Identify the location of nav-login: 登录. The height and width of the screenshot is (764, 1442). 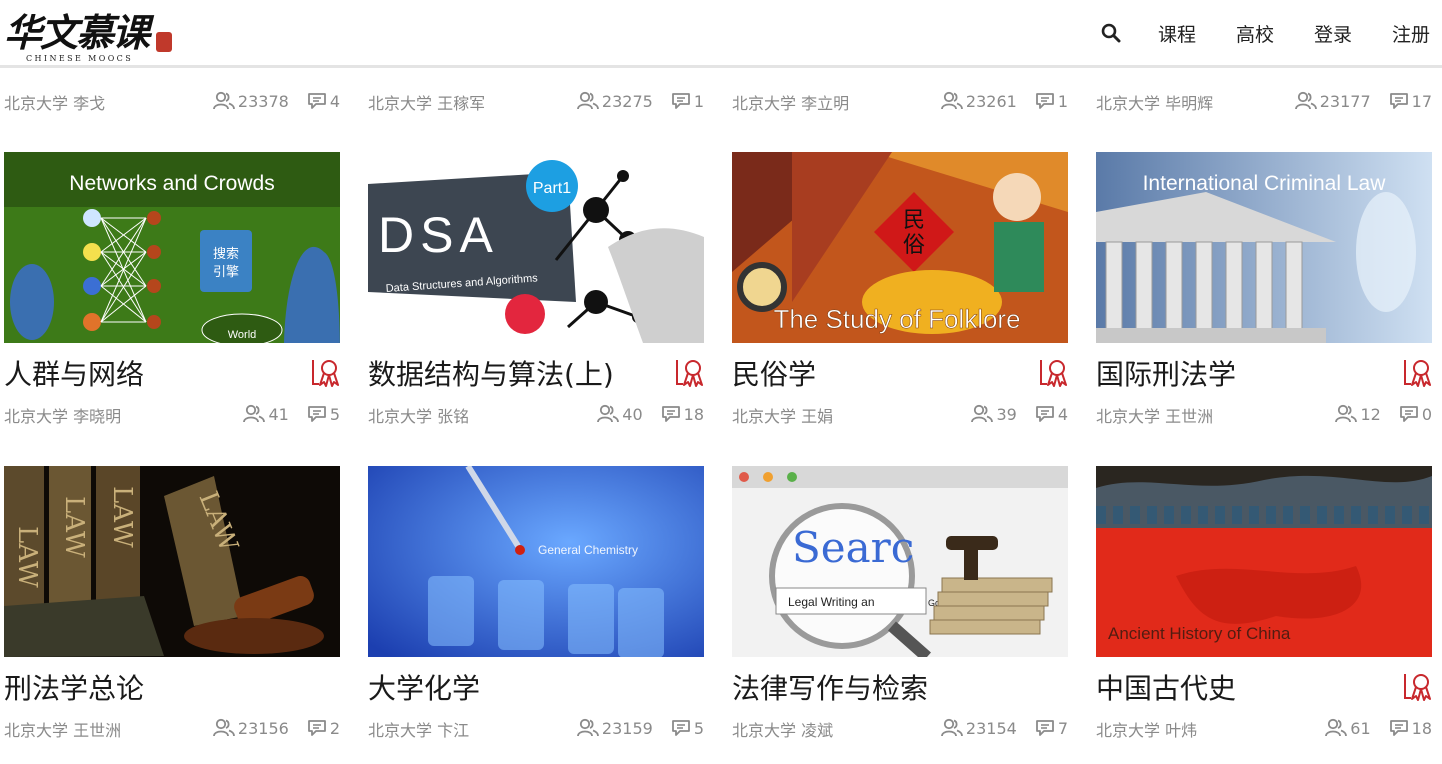
(1333, 33).